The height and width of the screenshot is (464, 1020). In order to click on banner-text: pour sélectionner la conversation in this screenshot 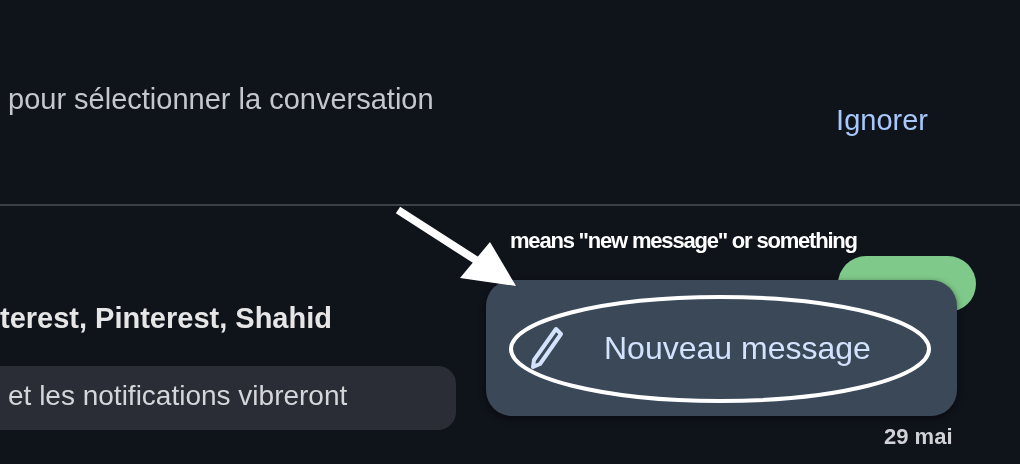, I will do `click(221, 99)`.